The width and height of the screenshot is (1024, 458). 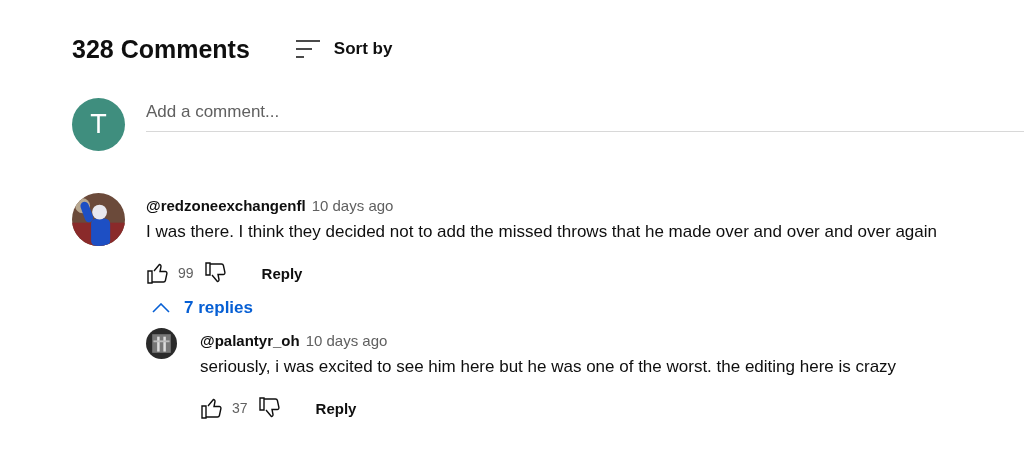 I want to click on like-count: 99, so click(x=186, y=273).